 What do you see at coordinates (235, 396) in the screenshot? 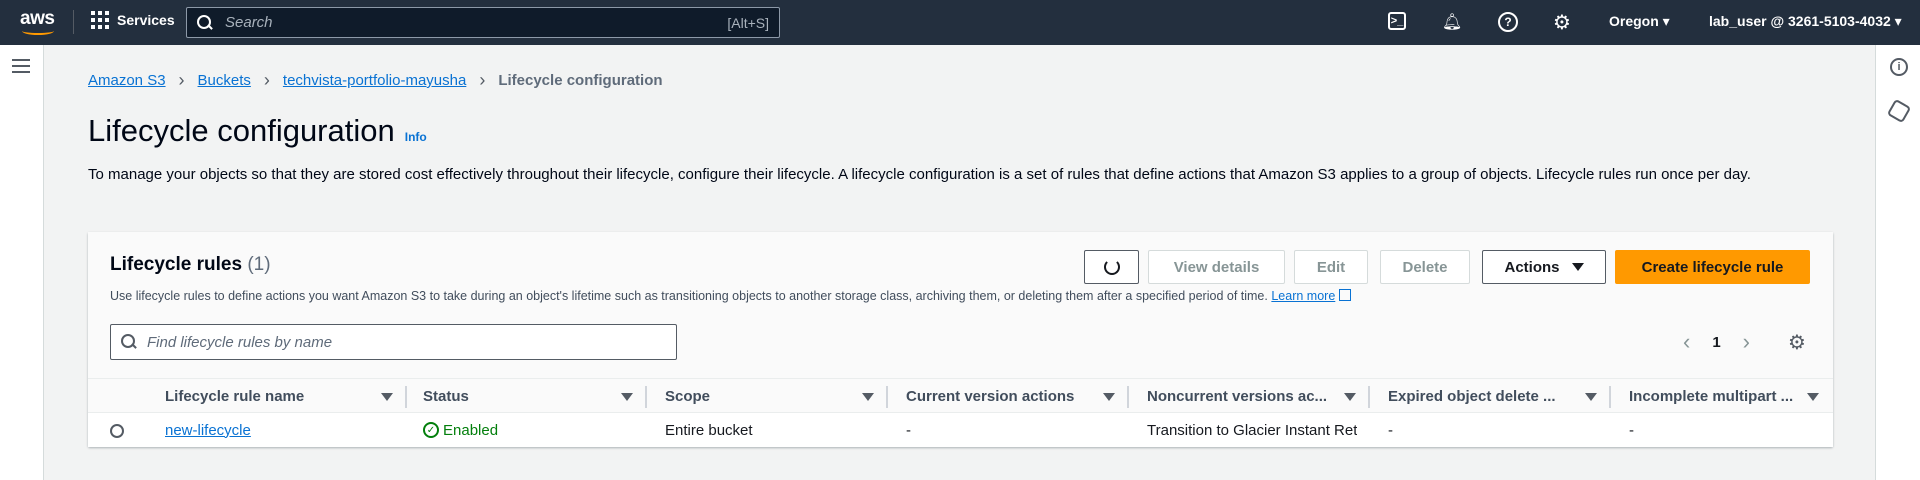
I see `column-label: Lifecycle rule name` at bounding box center [235, 396].